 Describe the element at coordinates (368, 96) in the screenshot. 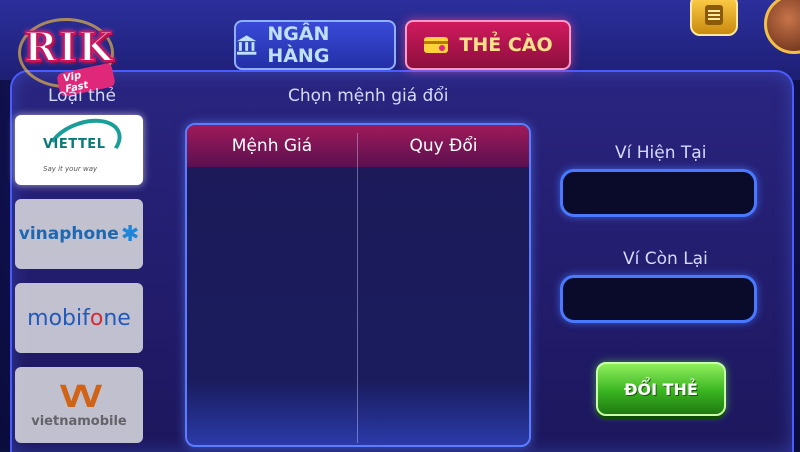

I see `denomination-label: Chọn mệnh giá đổi` at that location.